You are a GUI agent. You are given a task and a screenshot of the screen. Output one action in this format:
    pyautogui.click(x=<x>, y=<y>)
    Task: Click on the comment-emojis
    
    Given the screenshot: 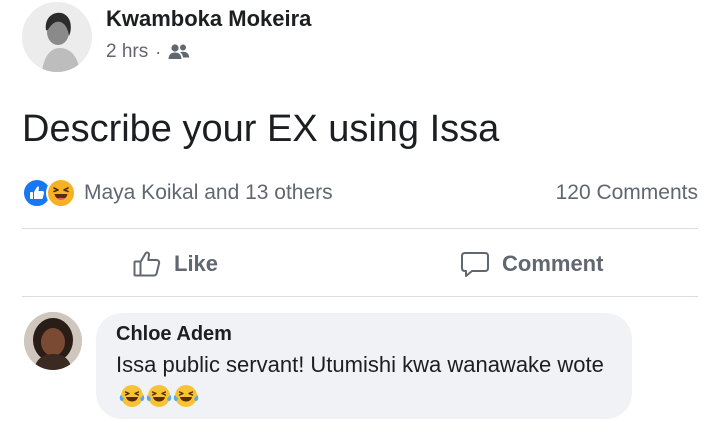 What is the action you would take?
    pyautogui.click(x=159, y=396)
    